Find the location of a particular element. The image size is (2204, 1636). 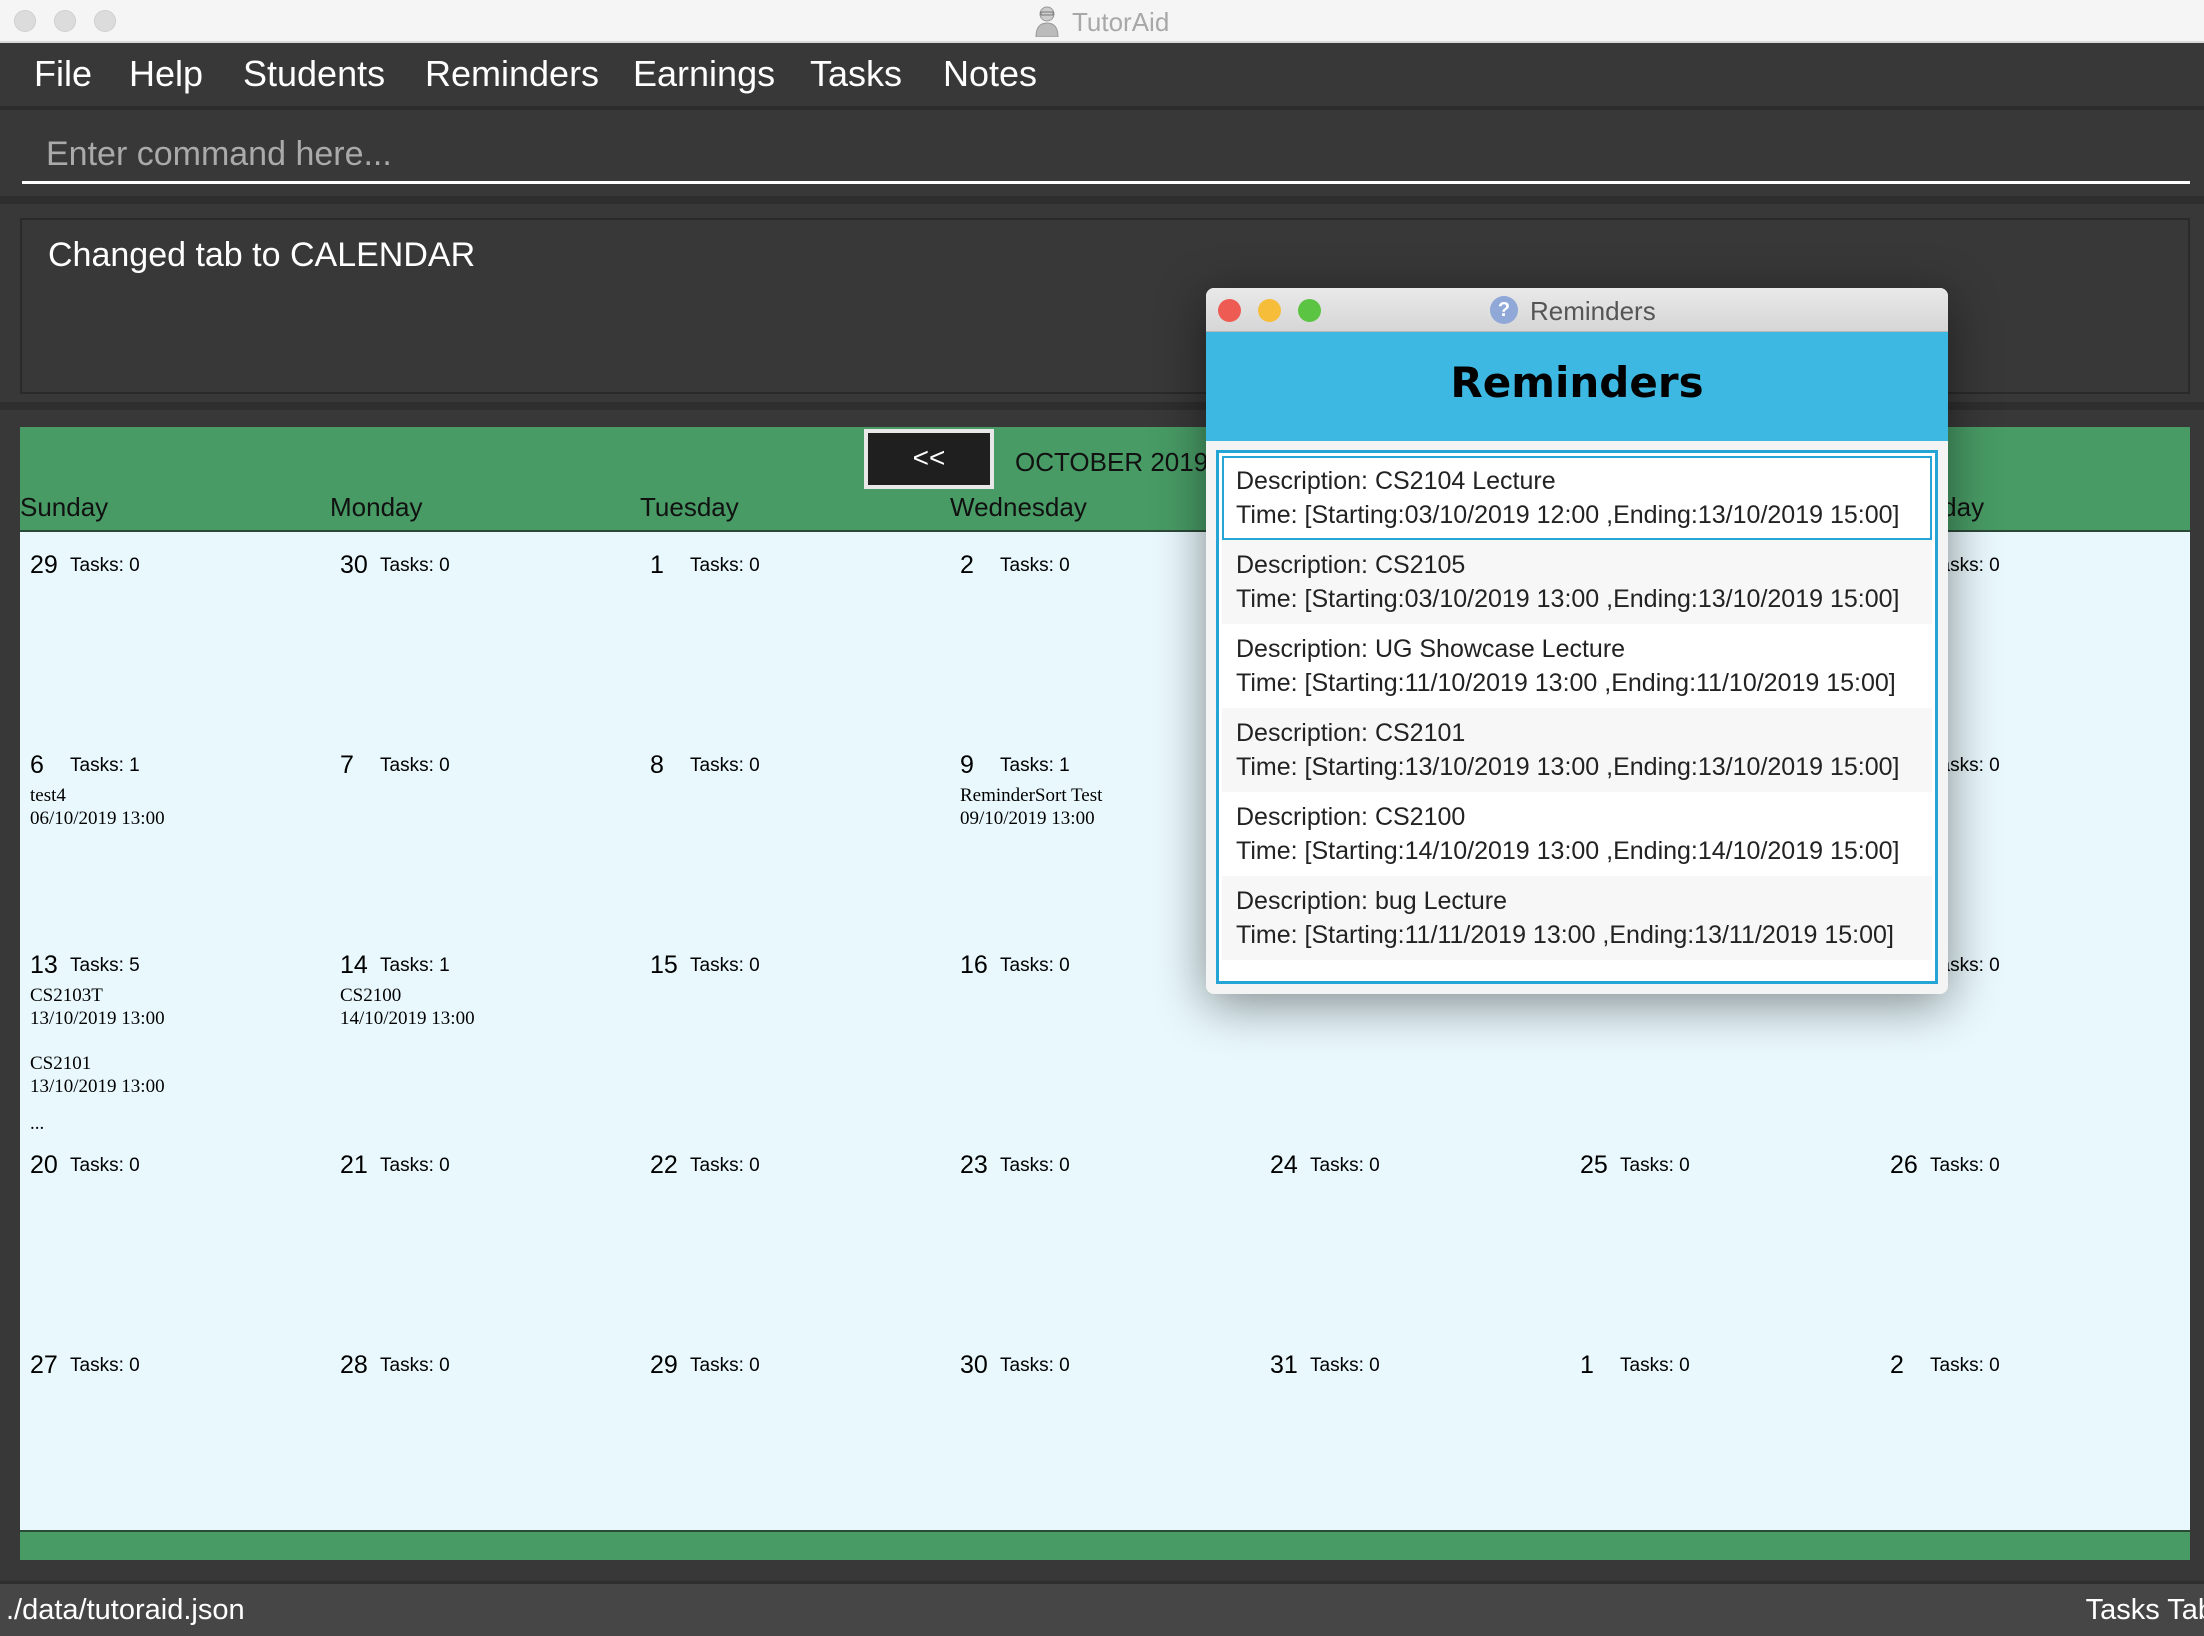

task-entries: CS2100 14/10/2019 13:00 is located at coordinates (407, 1018).